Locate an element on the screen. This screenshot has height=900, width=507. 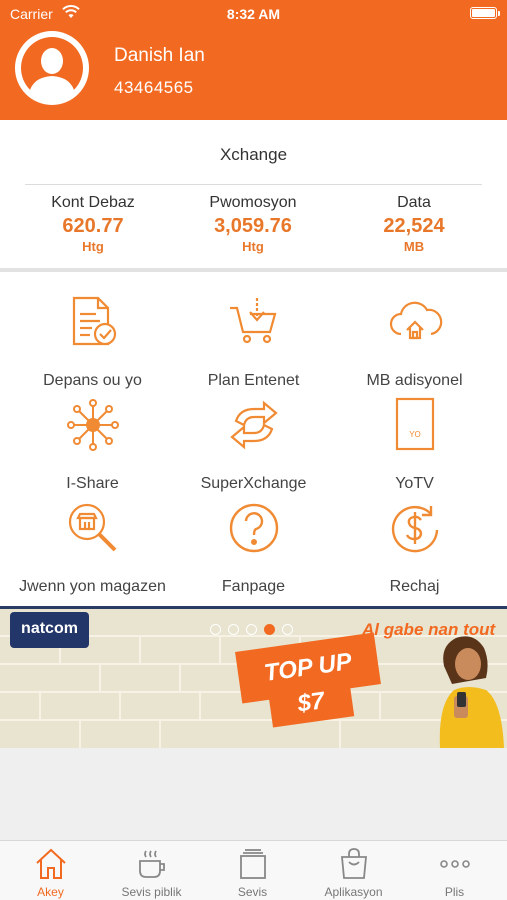
tv-device-icon: YO is located at coordinates (415, 424).